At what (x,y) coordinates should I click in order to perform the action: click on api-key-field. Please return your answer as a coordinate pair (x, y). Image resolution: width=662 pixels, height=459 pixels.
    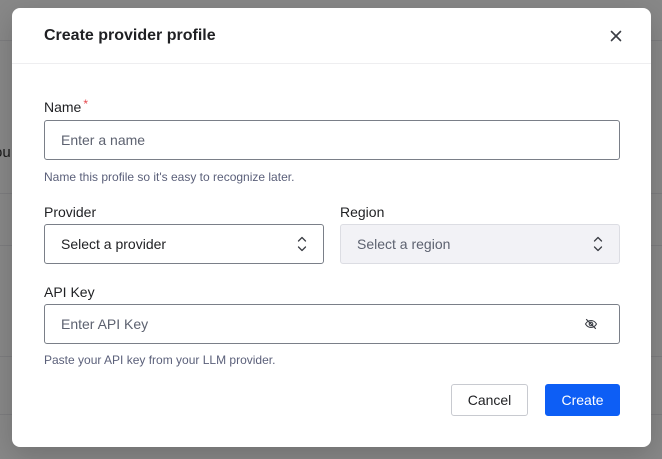
    Looking at the image, I should click on (332, 324).